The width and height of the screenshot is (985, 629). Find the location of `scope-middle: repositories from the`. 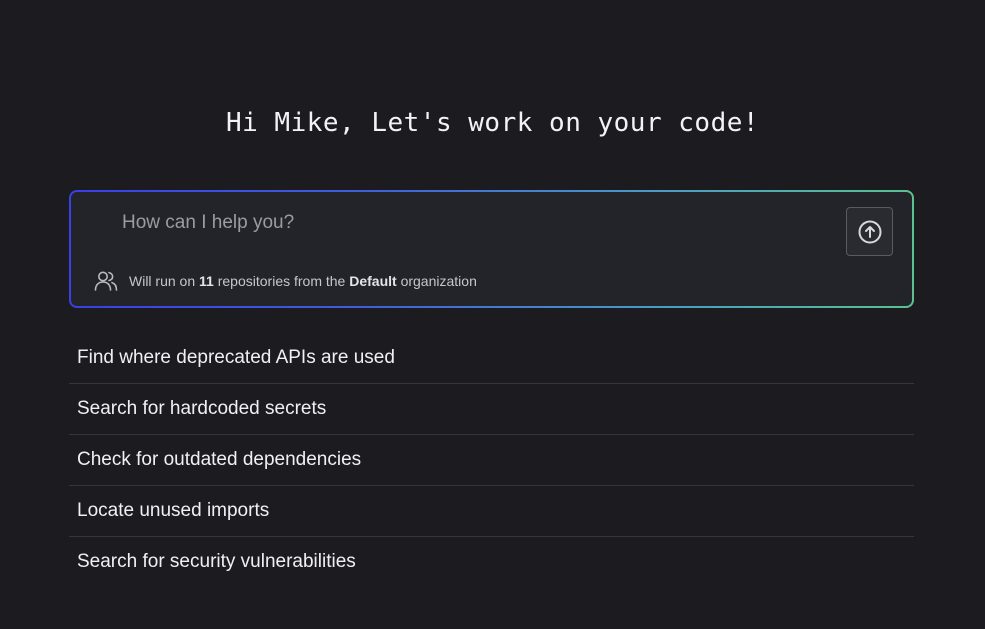

scope-middle: repositories from the is located at coordinates (281, 281).